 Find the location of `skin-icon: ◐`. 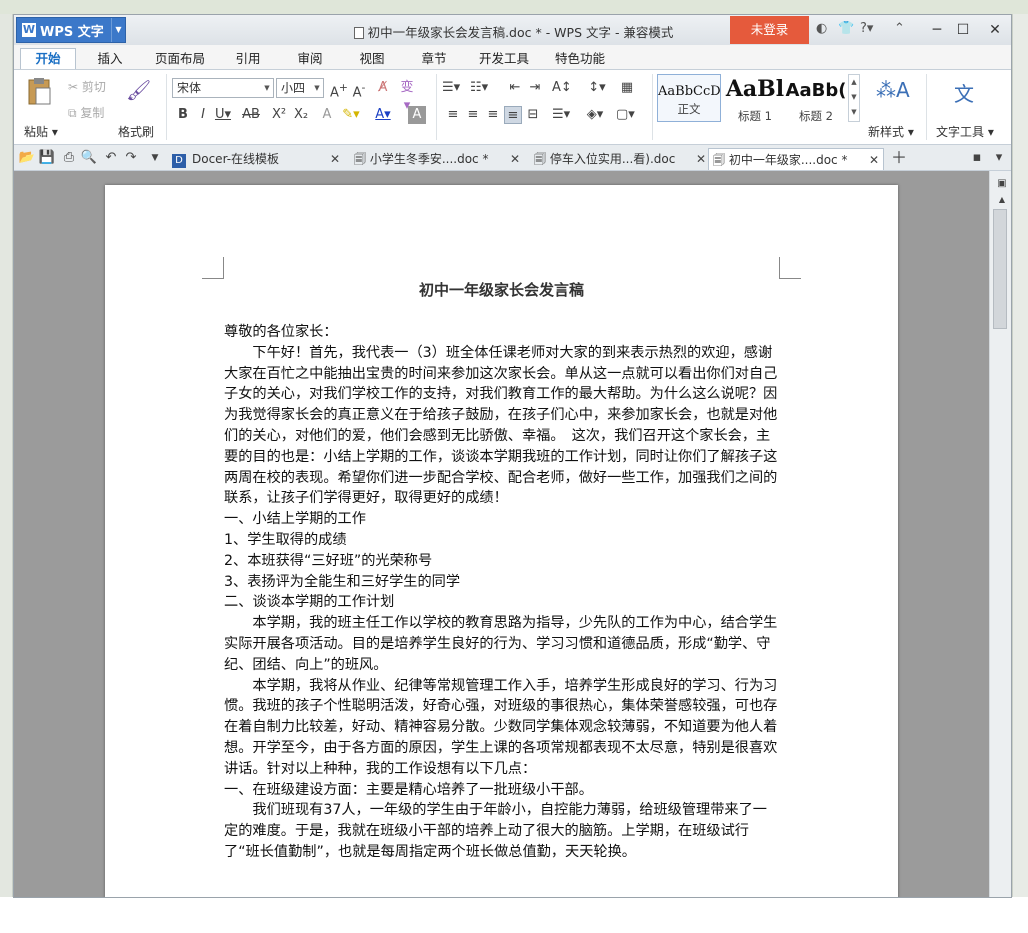

skin-icon: ◐ is located at coordinates (821, 28).